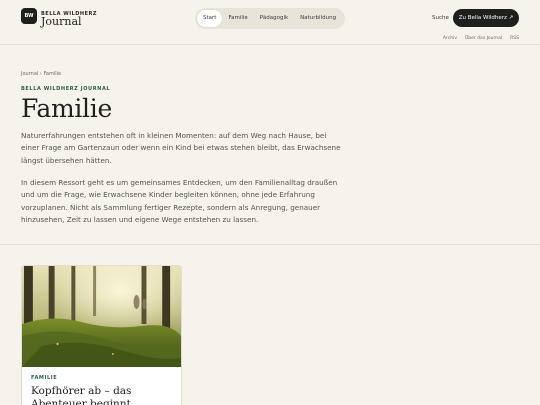  I want to click on bella-wildherz-button: Zu Bella Wildherz ↗, so click(486, 18).